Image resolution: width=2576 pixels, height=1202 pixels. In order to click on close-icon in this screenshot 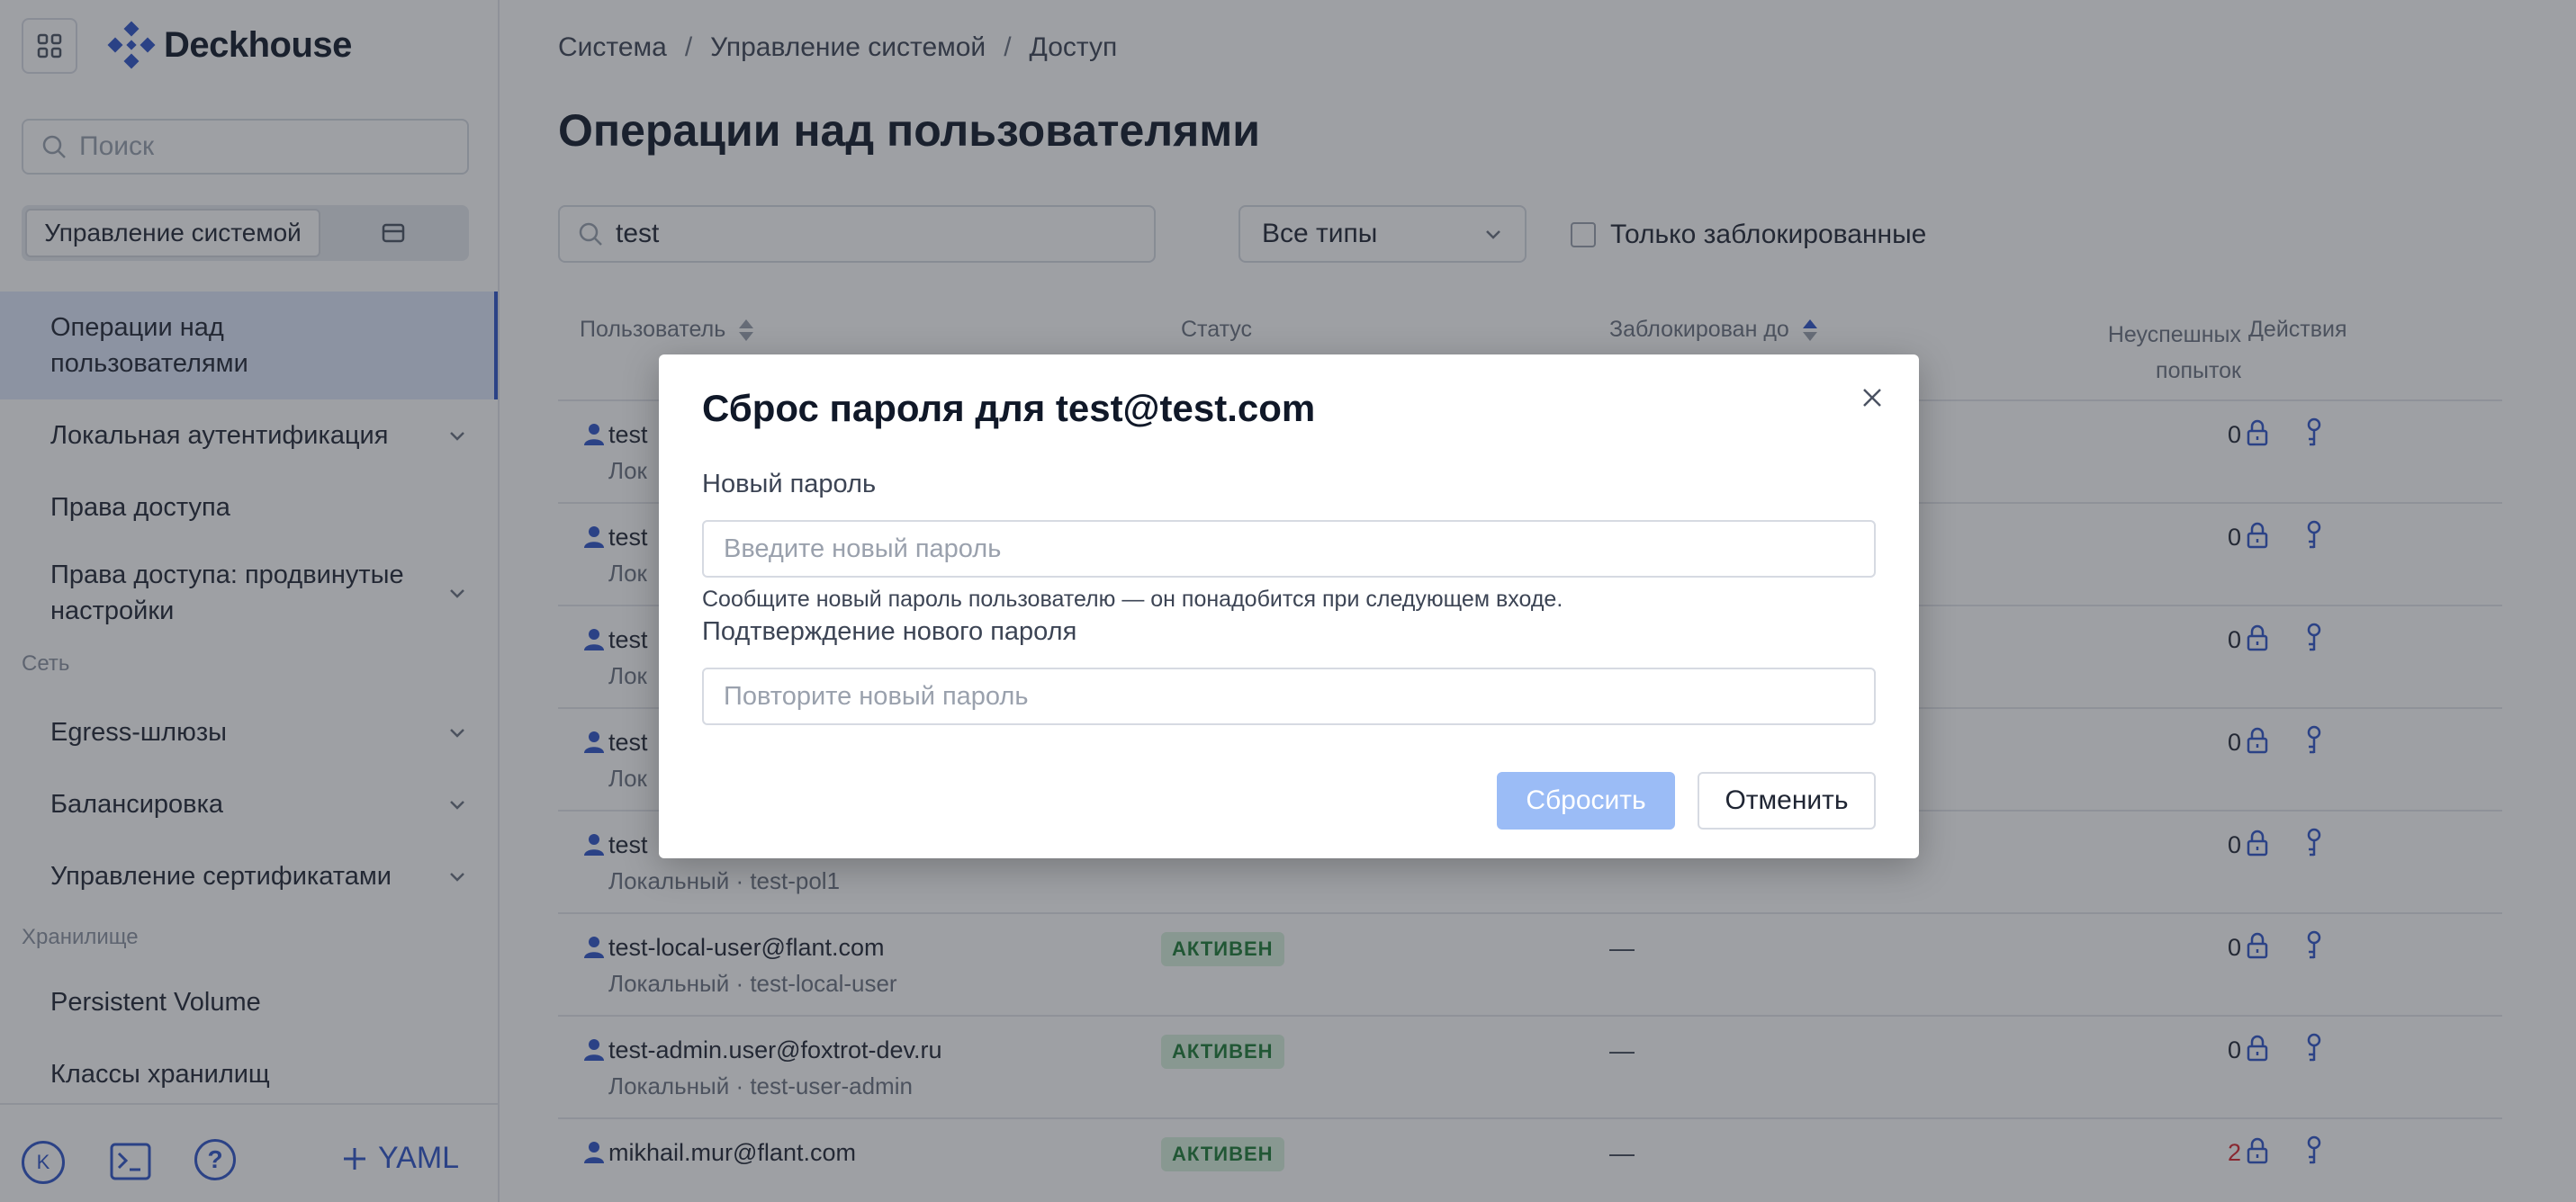, I will do `click(1872, 398)`.